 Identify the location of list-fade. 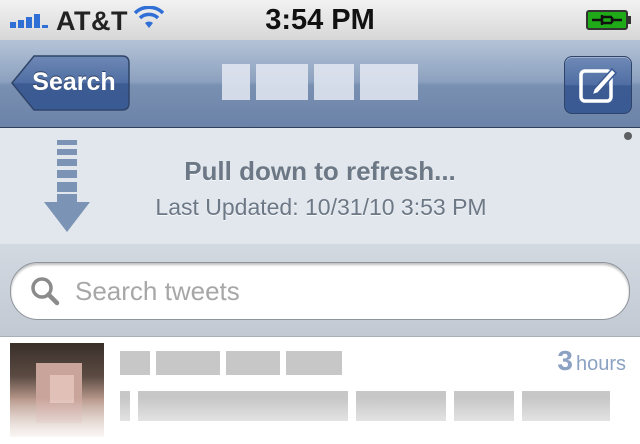
(320, 421).